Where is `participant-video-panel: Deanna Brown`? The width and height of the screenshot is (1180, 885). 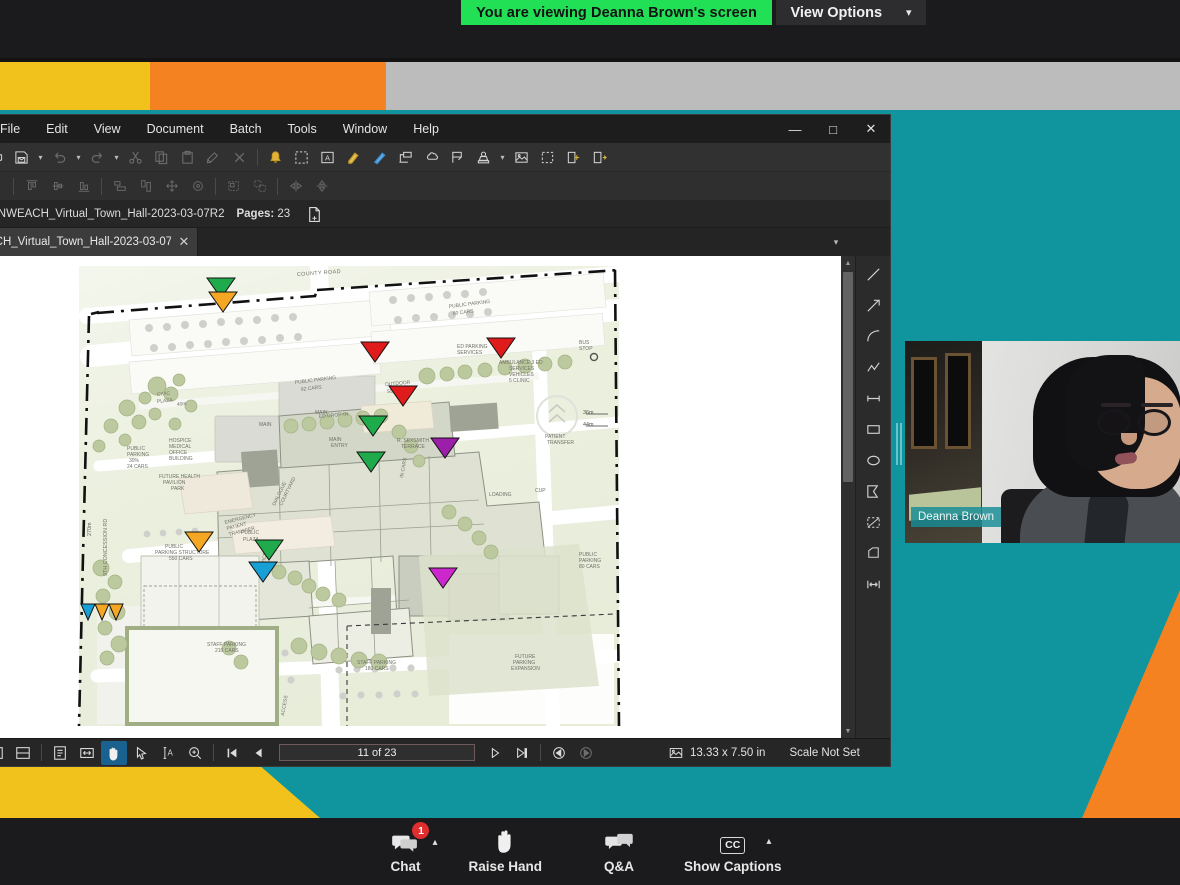 participant-video-panel: Deanna Brown is located at coordinates (1042, 442).